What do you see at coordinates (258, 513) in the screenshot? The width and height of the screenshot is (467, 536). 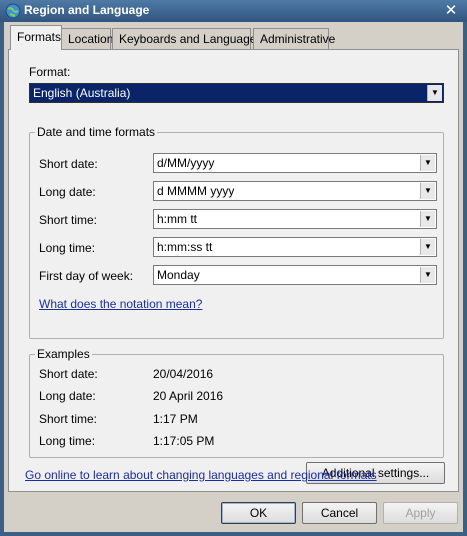 I see `ok-button: OK` at bounding box center [258, 513].